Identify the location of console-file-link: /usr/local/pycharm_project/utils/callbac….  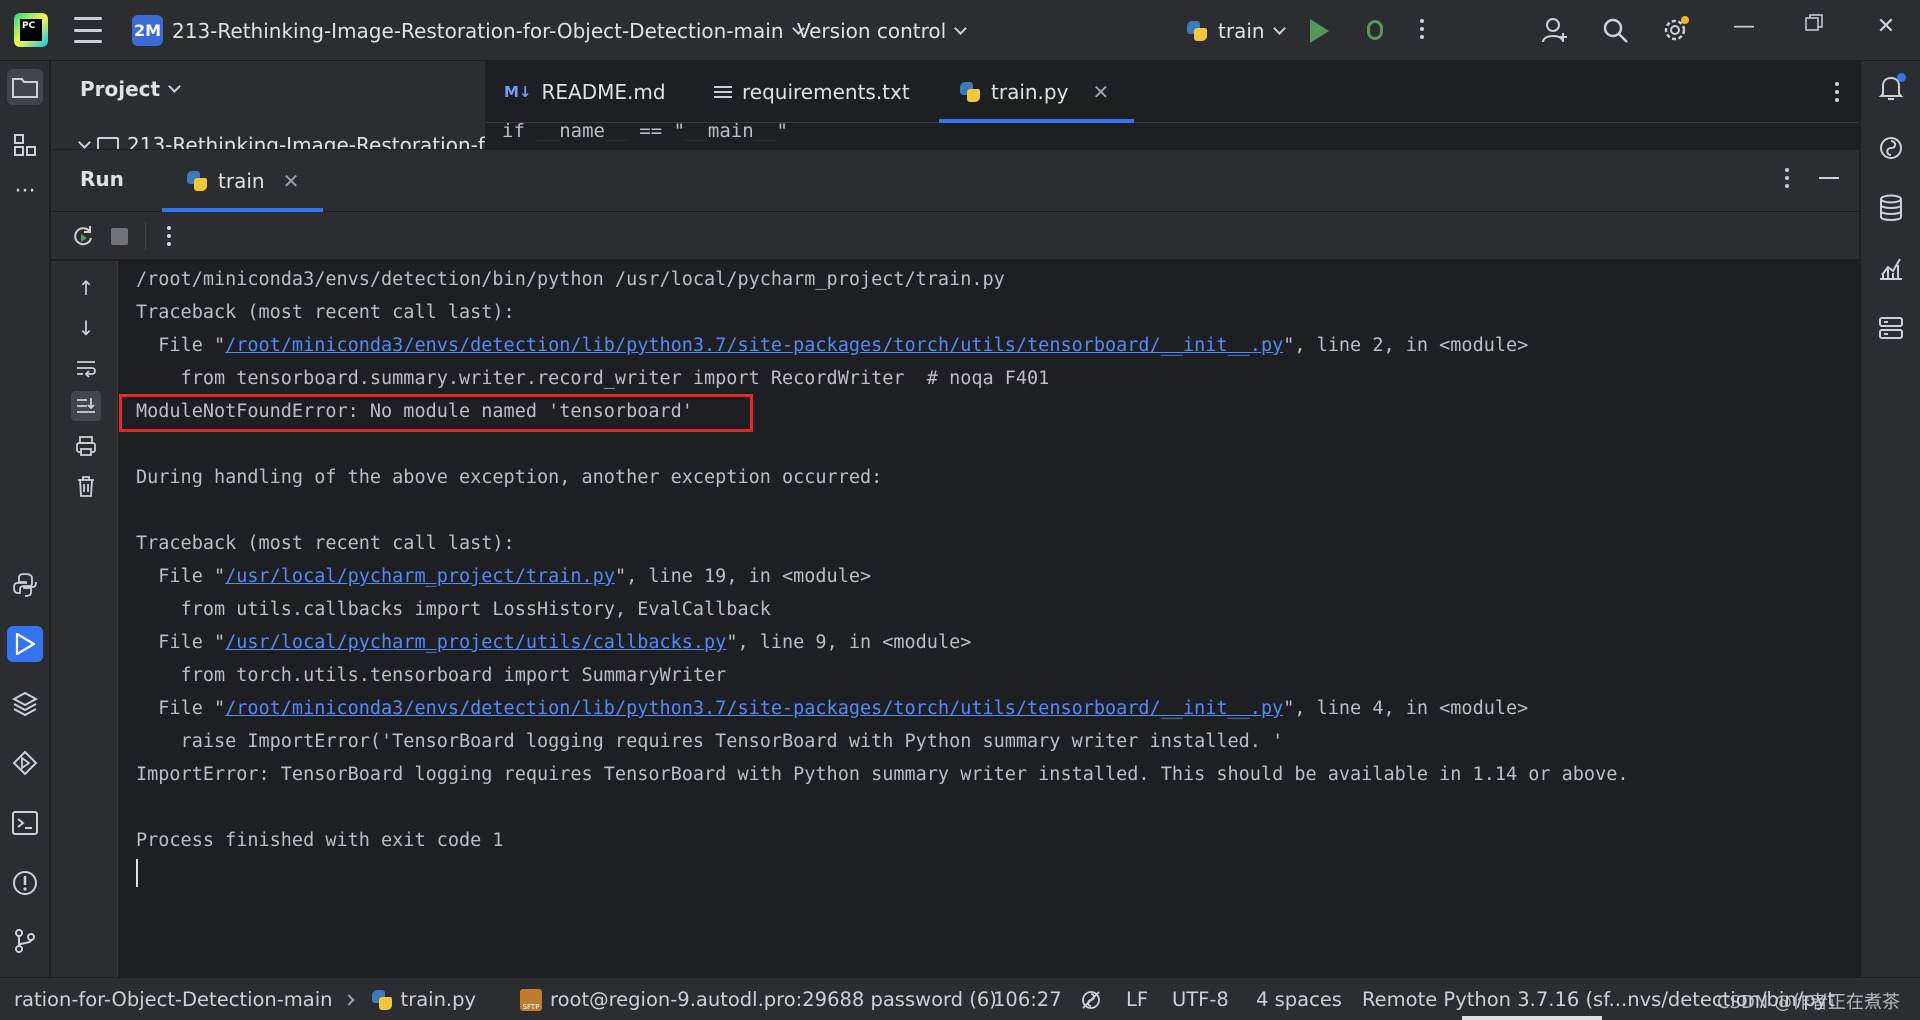
(475, 642).